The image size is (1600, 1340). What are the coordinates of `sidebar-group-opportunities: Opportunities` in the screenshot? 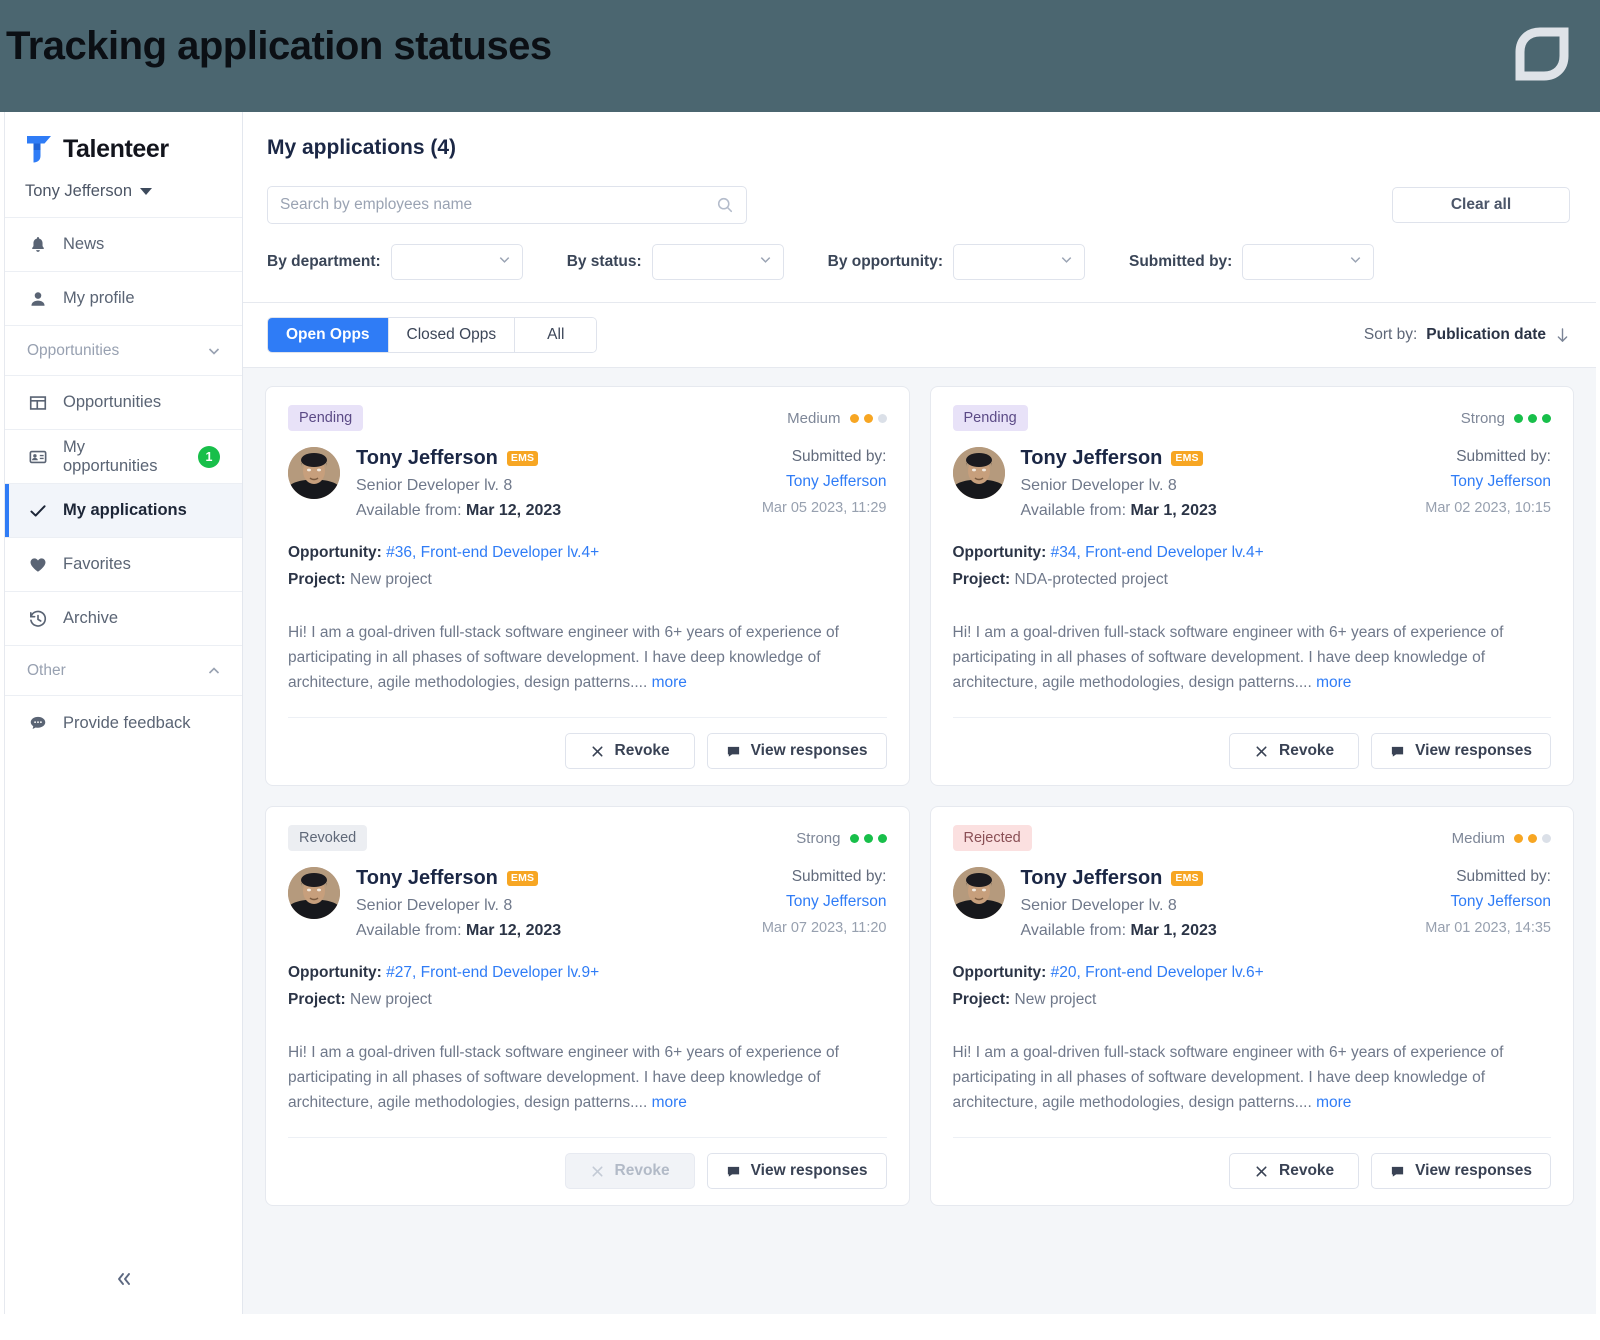 It's located at (123, 351).